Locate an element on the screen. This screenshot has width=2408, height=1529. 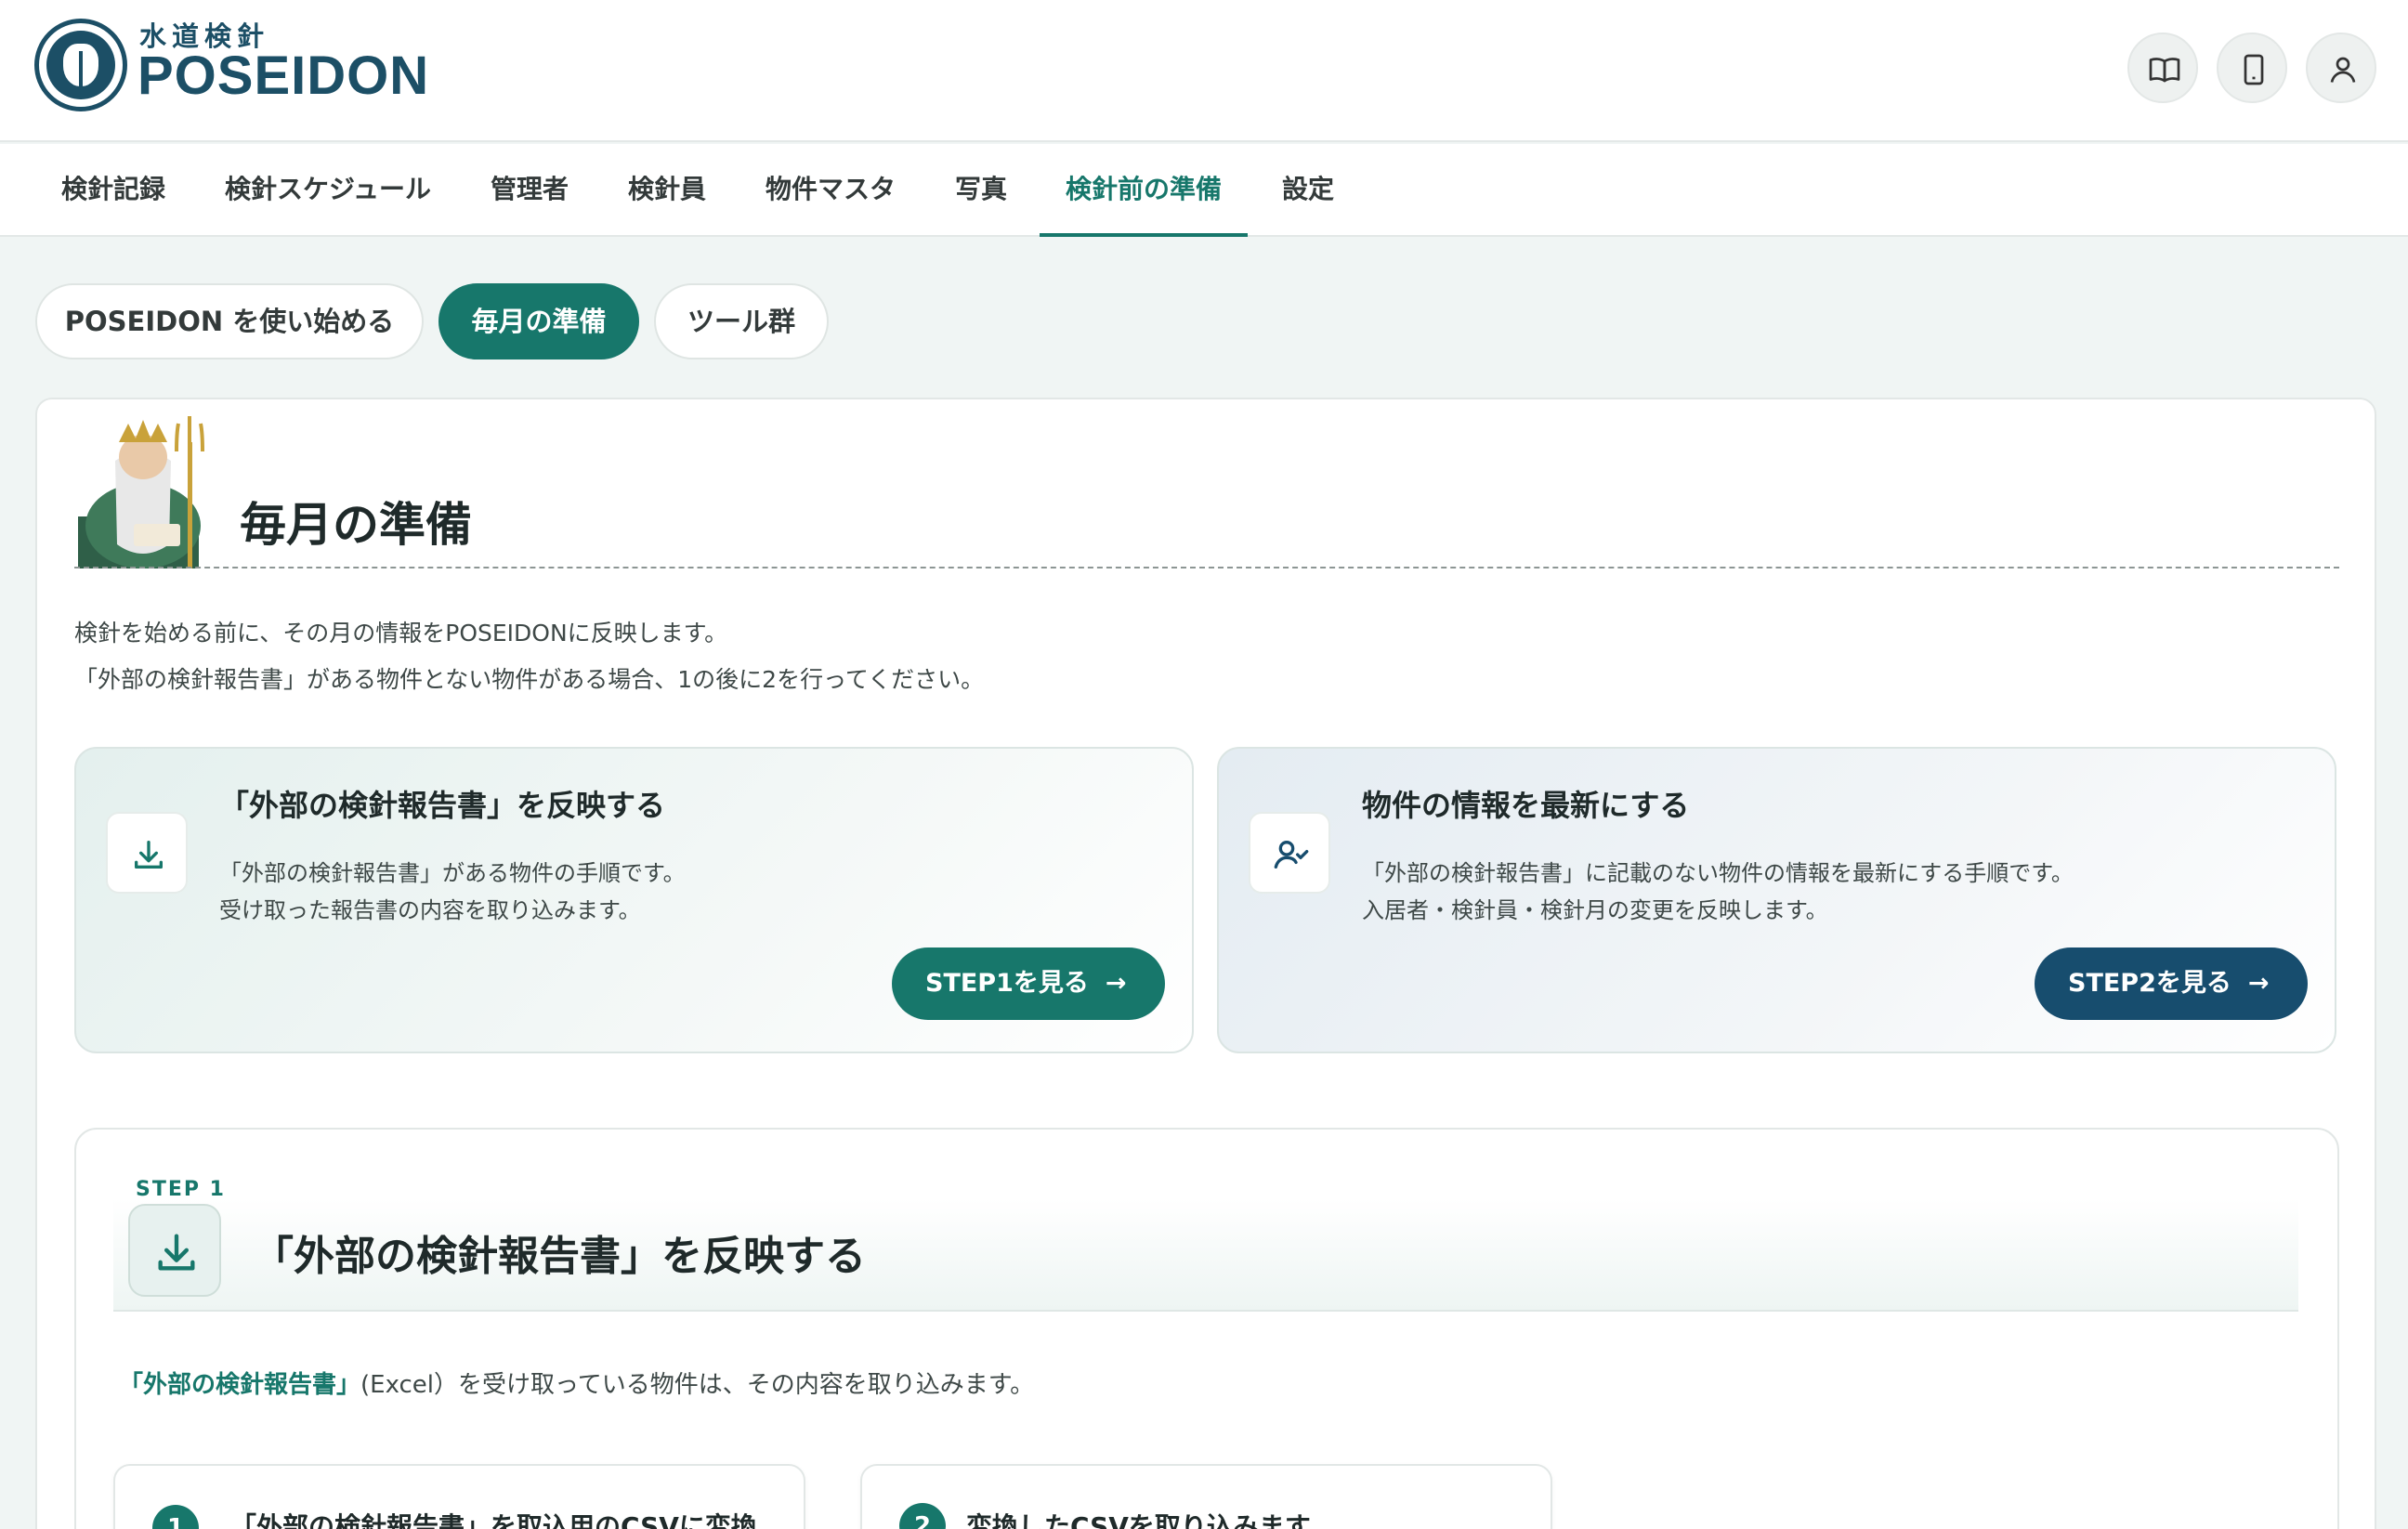
tablet-icon is located at coordinates (2254, 69).